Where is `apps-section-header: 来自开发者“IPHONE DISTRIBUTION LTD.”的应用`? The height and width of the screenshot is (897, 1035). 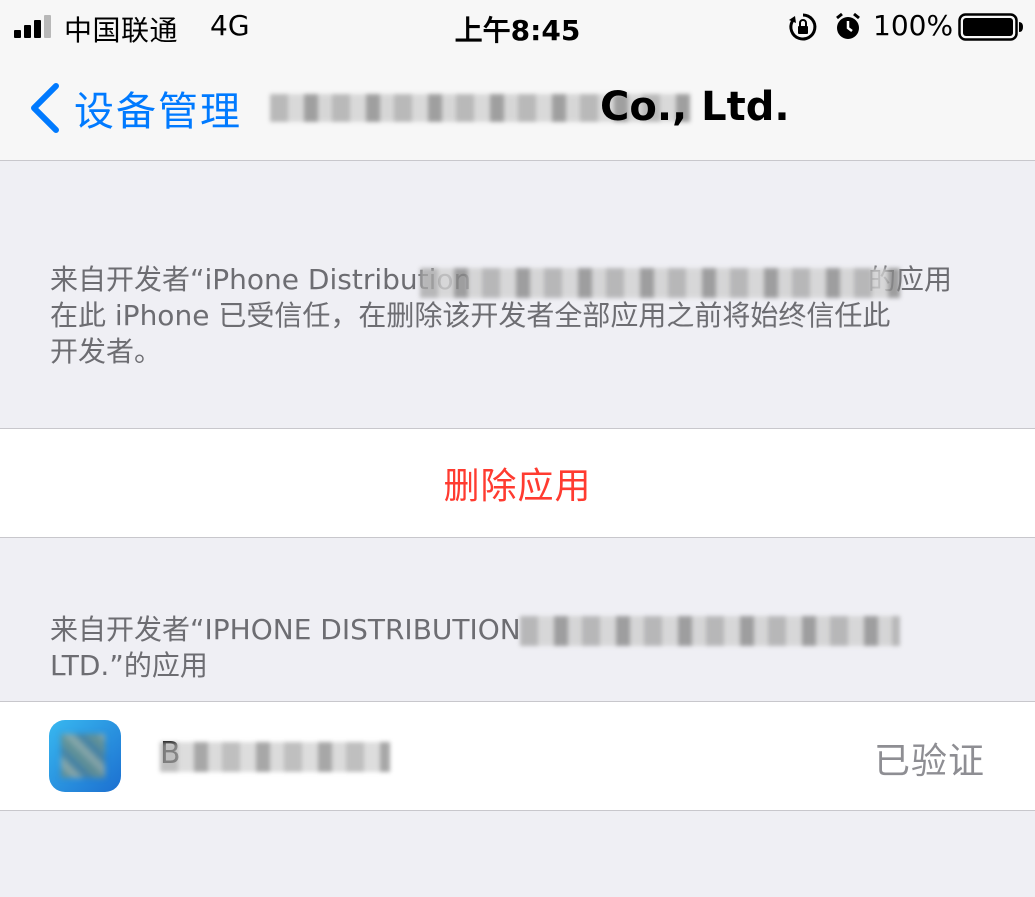
apps-section-header: 来自开发者“IPHONE DISTRIBUTION LTD.”的应用 is located at coordinates (520, 648).